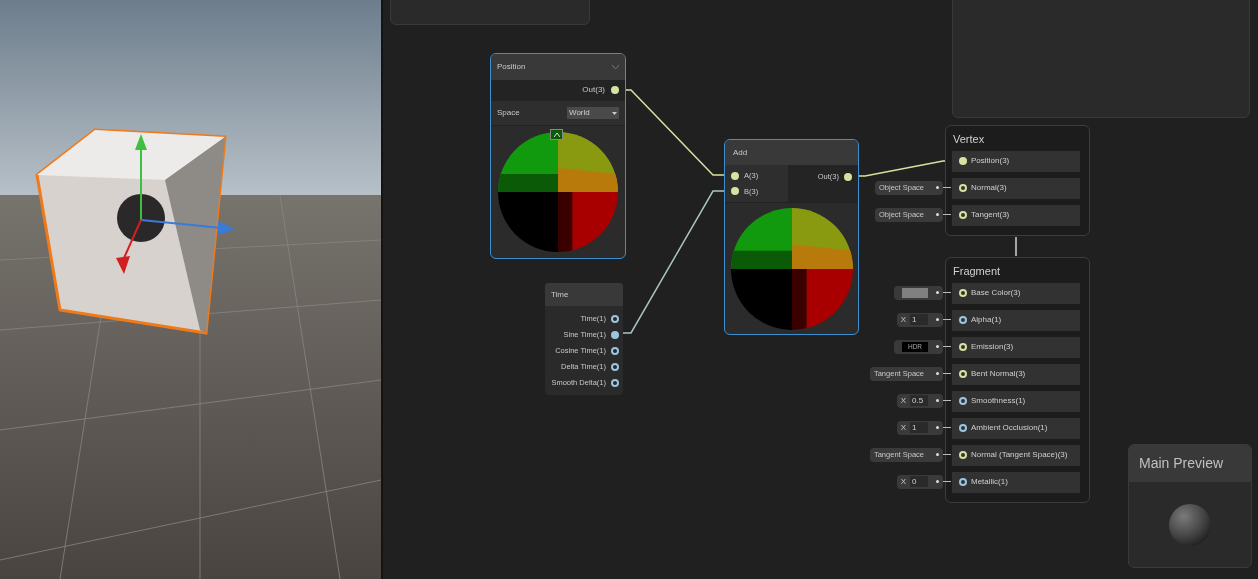 The image size is (1258, 579). I want to click on port-row: Emission(3), so click(1016, 347).